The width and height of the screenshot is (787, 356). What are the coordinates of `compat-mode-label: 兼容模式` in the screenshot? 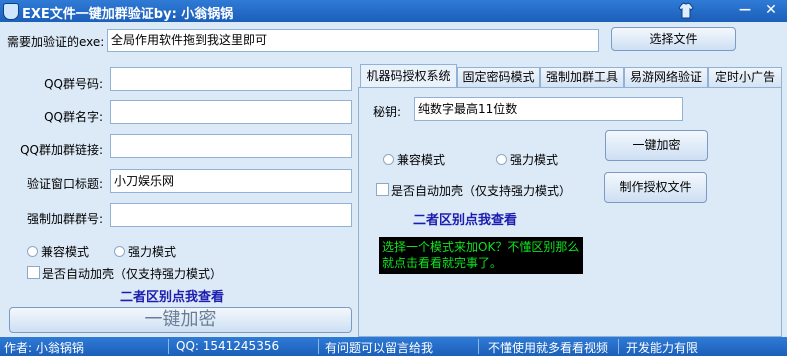 It's located at (65, 252).